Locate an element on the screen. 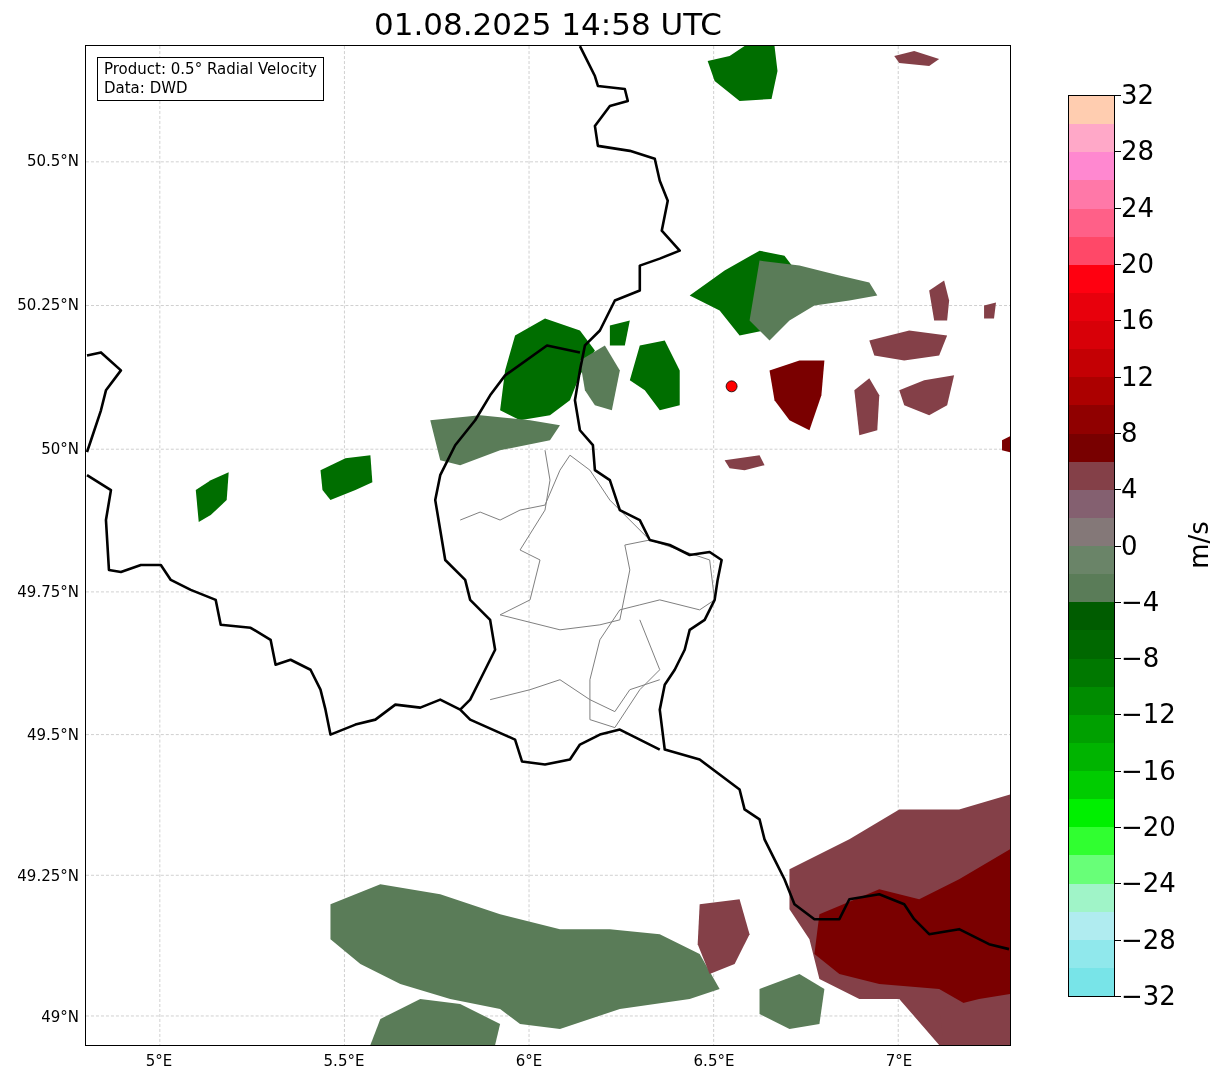  colorbar-tick-label: −20 is located at coordinates (1148, 827).